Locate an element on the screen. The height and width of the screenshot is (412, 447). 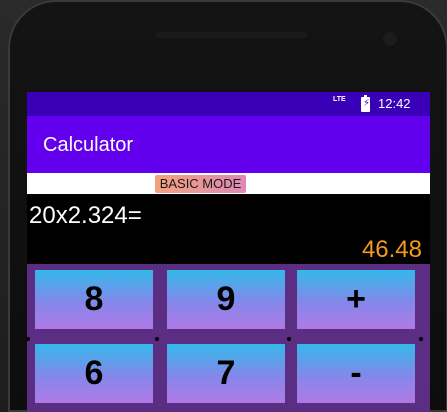
app-title: Calculator is located at coordinates (88, 145).